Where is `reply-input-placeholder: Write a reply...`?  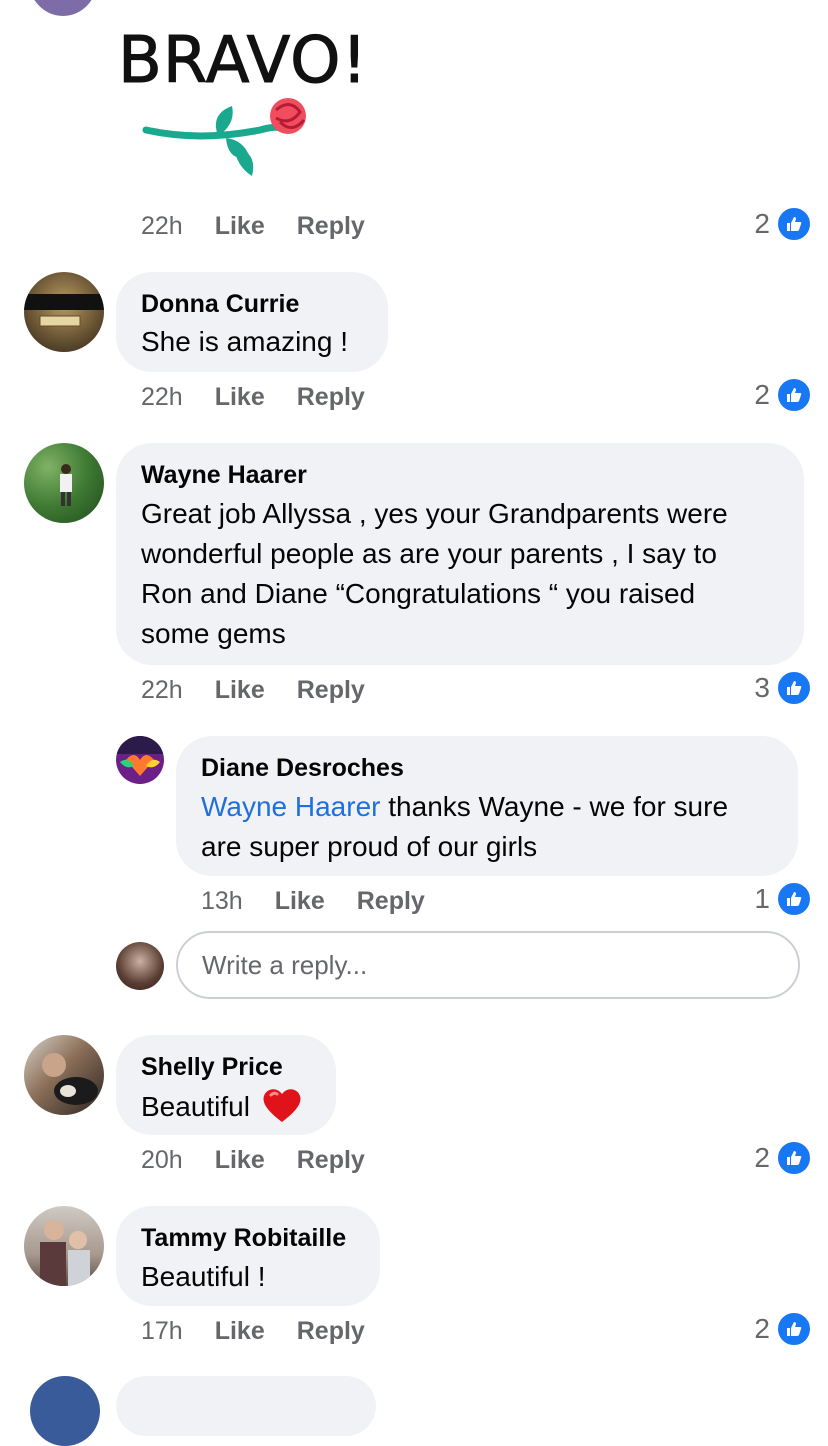
reply-input-placeholder: Write a reply... is located at coordinates (285, 965).